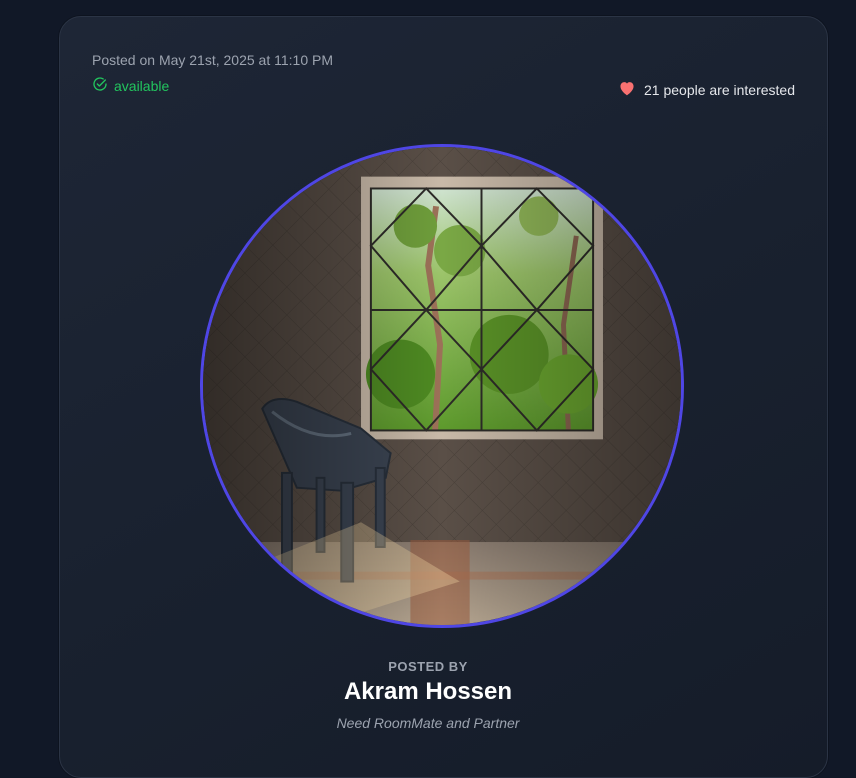 The width and height of the screenshot is (856, 778). What do you see at coordinates (428, 691) in the screenshot?
I see `author-name: Akram Hossen` at bounding box center [428, 691].